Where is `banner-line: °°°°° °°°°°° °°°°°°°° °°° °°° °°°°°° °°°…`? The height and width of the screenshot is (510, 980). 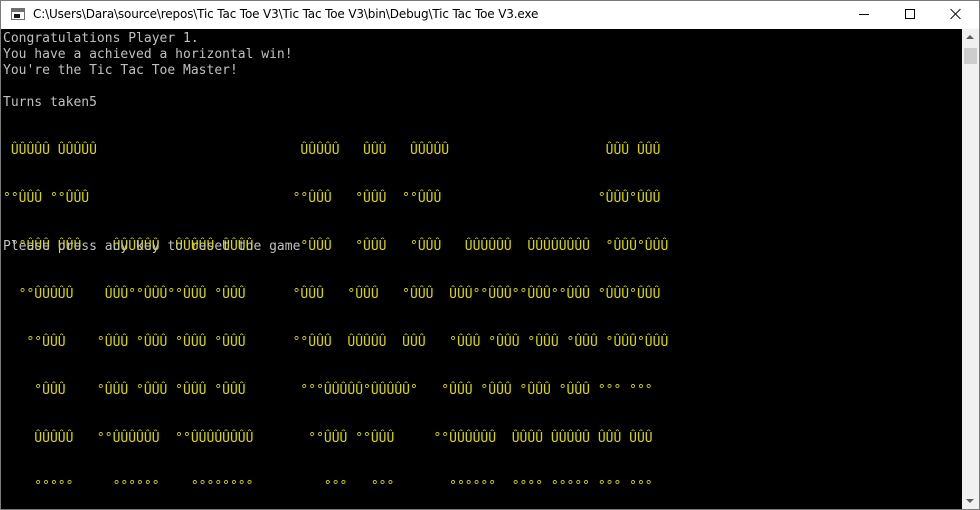 banner-line: °°°°° °°°°°° °°°°°°°° °°° °°° °°°°°° °°°… is located at coordinates (328, 486).